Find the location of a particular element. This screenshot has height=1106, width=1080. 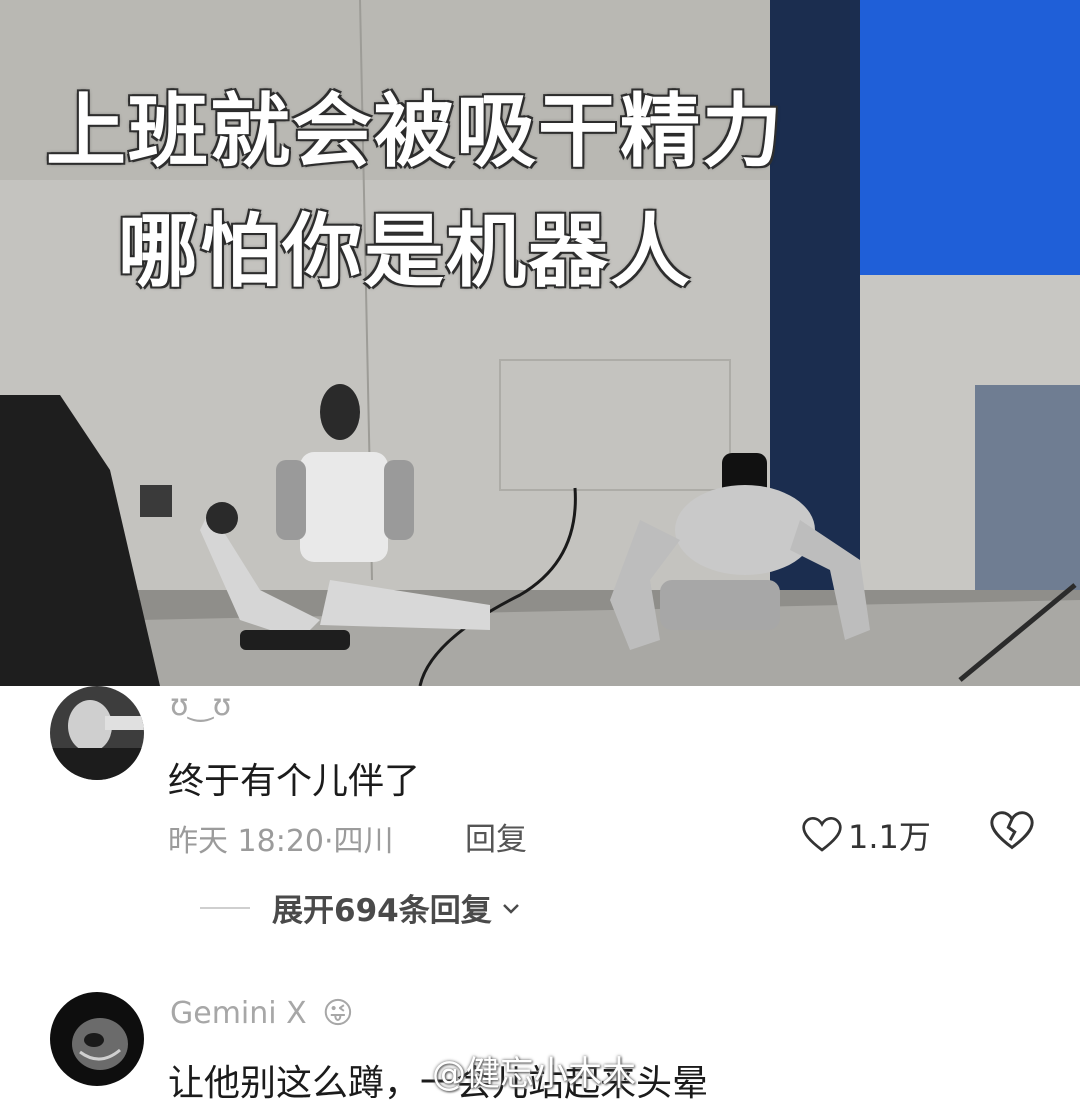

divider-line is located at coordinates (225, 907).